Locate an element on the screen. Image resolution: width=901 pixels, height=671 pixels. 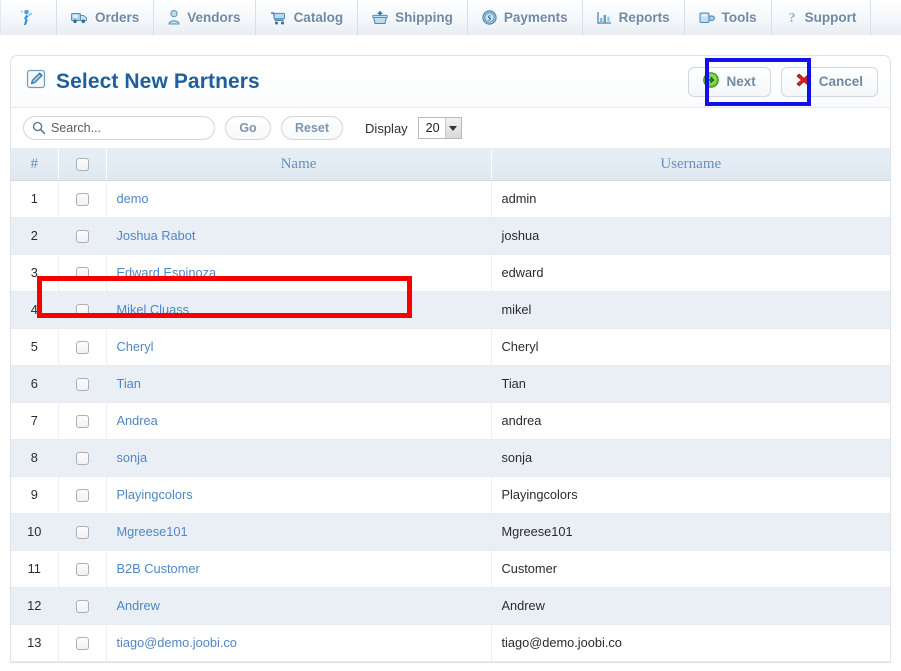
row-name-link: tiago@demo.joobi.co is located at coordinates (177, 642).